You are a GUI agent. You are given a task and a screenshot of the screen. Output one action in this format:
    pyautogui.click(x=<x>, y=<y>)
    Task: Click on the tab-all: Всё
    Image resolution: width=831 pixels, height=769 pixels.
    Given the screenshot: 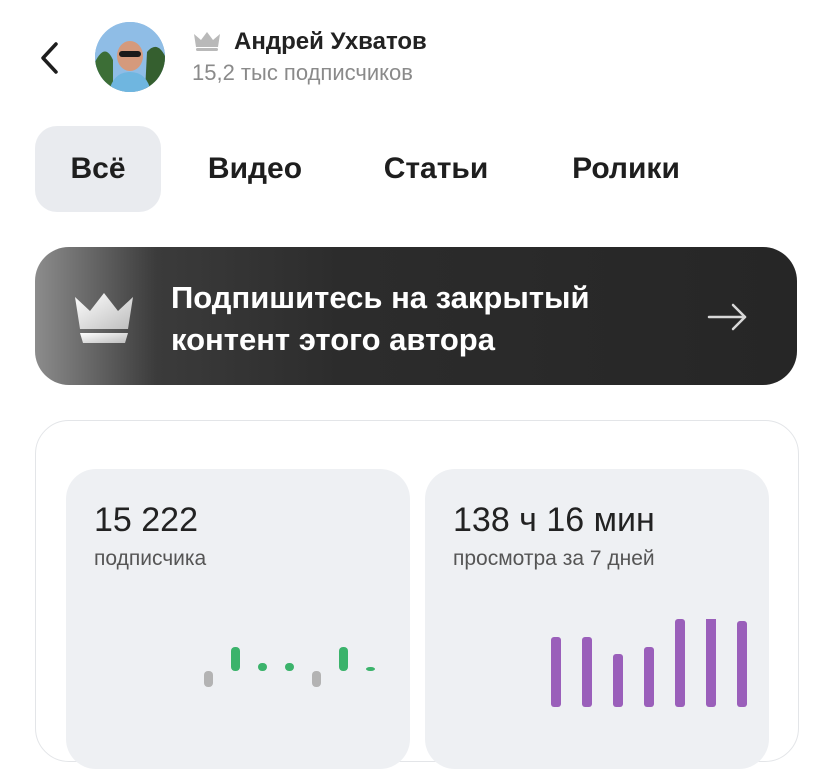 What is the action you would take?
    pyautogui.click(x=98, y=169)
    